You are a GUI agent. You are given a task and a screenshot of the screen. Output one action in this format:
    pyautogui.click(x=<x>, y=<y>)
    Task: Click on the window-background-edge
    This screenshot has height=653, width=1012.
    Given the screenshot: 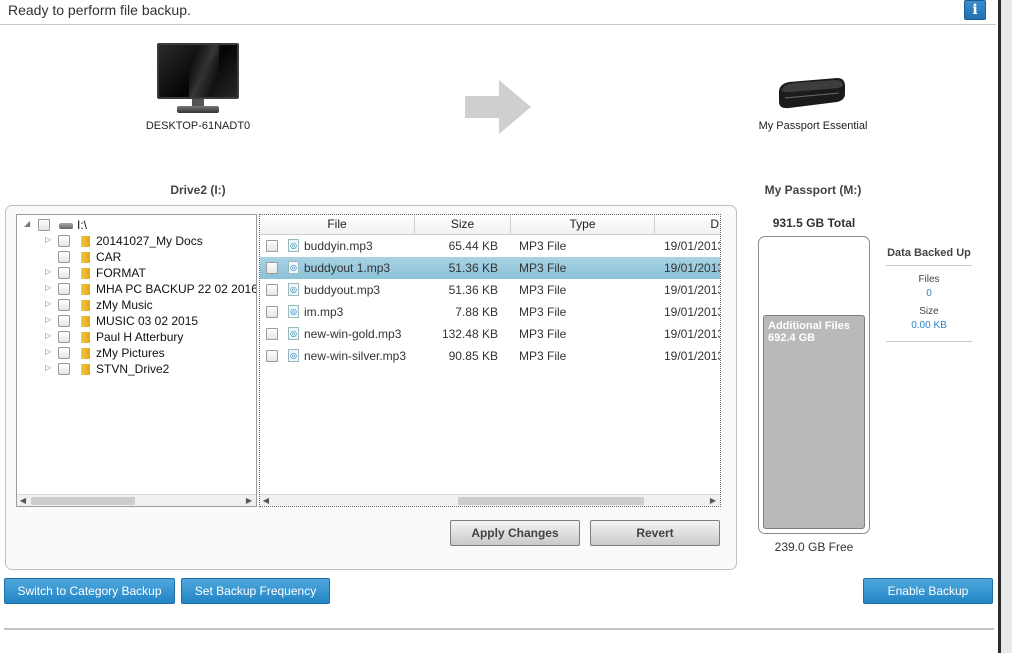 What is the action you would take?
    pyautogui.click(x=1006, y=326)
    